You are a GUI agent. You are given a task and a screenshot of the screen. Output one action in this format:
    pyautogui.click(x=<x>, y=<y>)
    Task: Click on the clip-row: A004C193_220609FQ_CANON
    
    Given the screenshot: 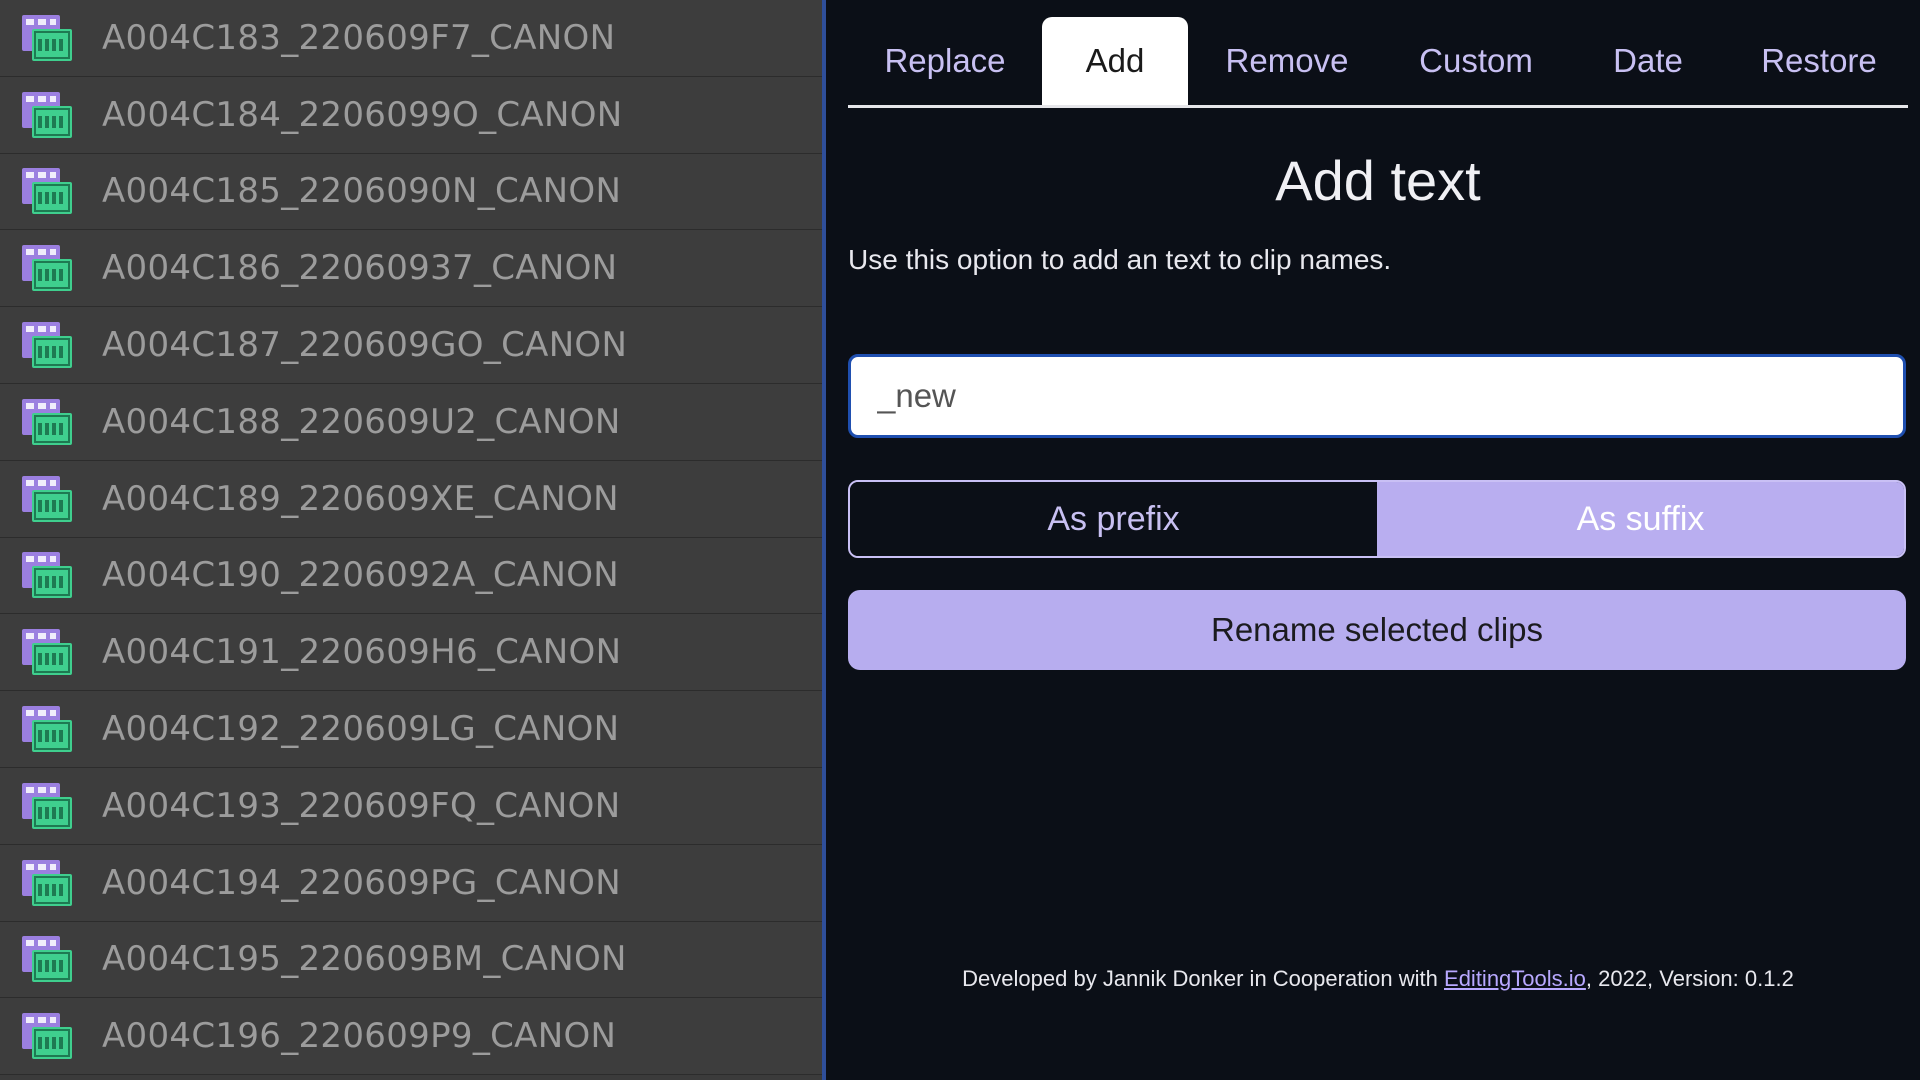 What is the action you would take?
    pyautogui.click(x=411, y=806)
    